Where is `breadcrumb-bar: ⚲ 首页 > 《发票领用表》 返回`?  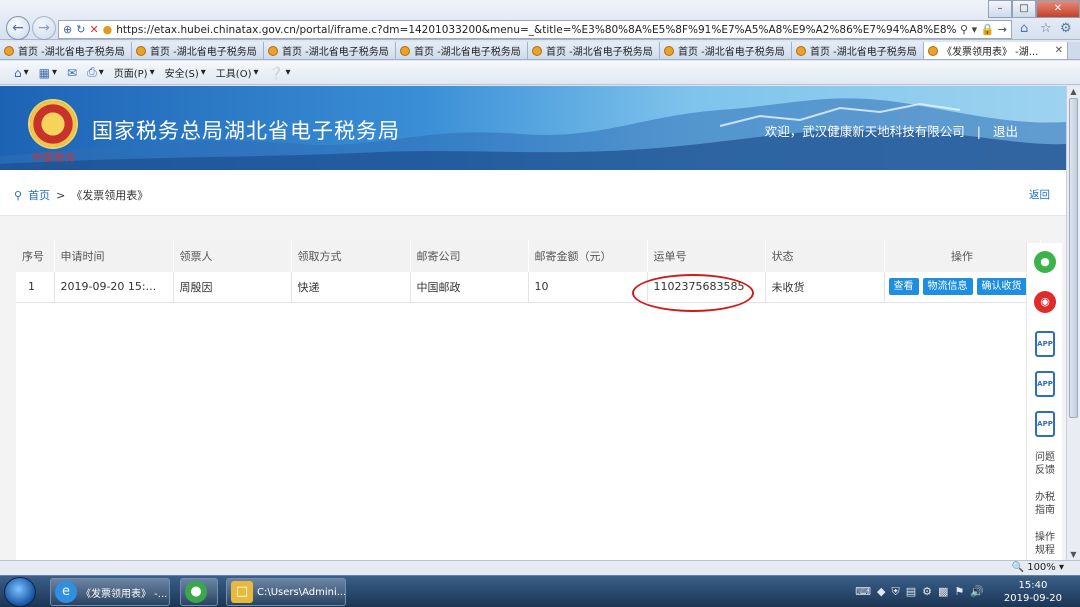 breadcrumb-bar: ⚲ 首页 > 《发票领用表》 返回 is located at coordinates (533, 193).